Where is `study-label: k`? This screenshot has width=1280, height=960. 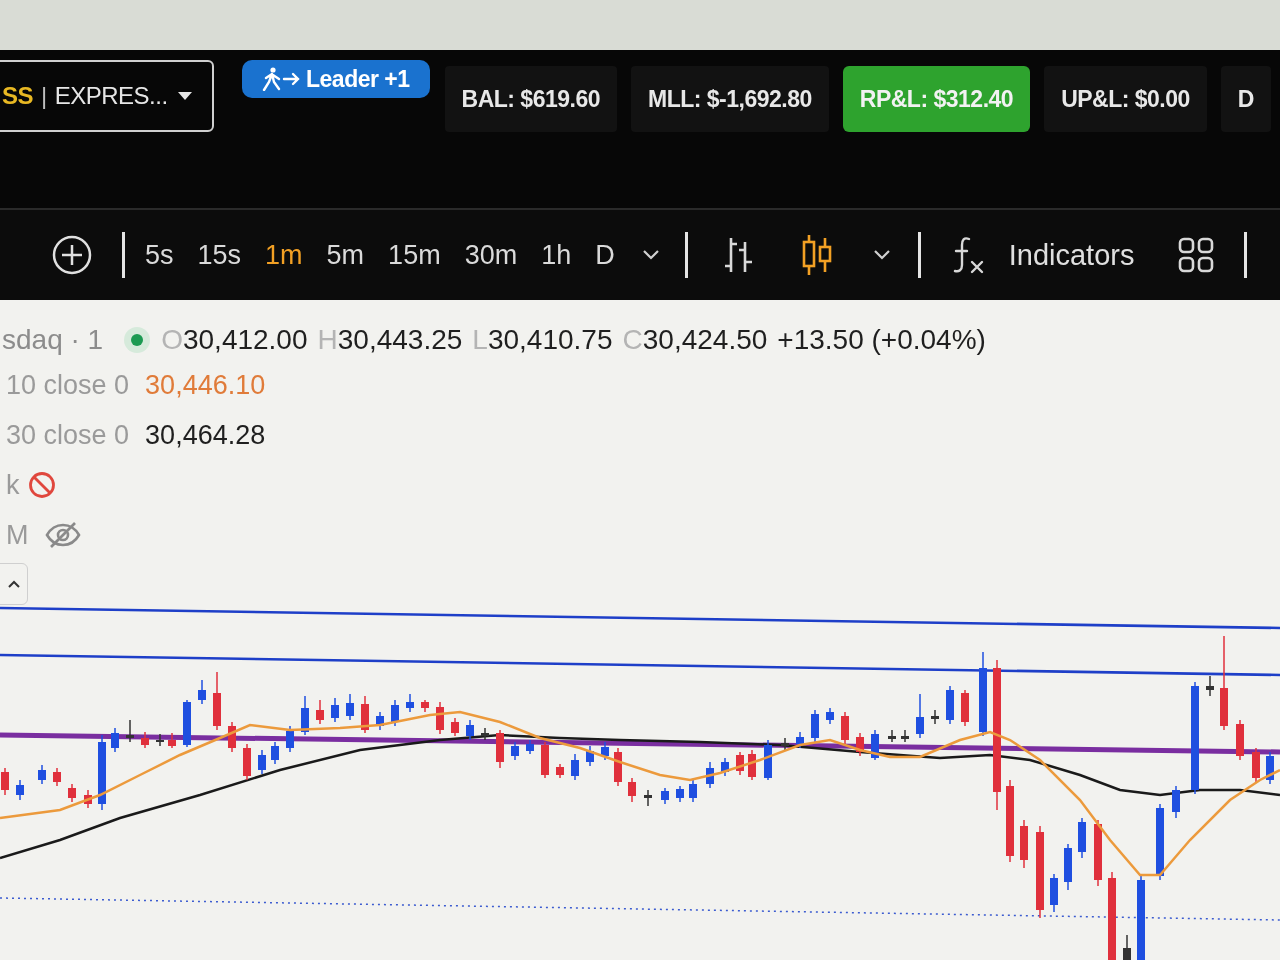 study-label: k is located at coordinates (12, 485).